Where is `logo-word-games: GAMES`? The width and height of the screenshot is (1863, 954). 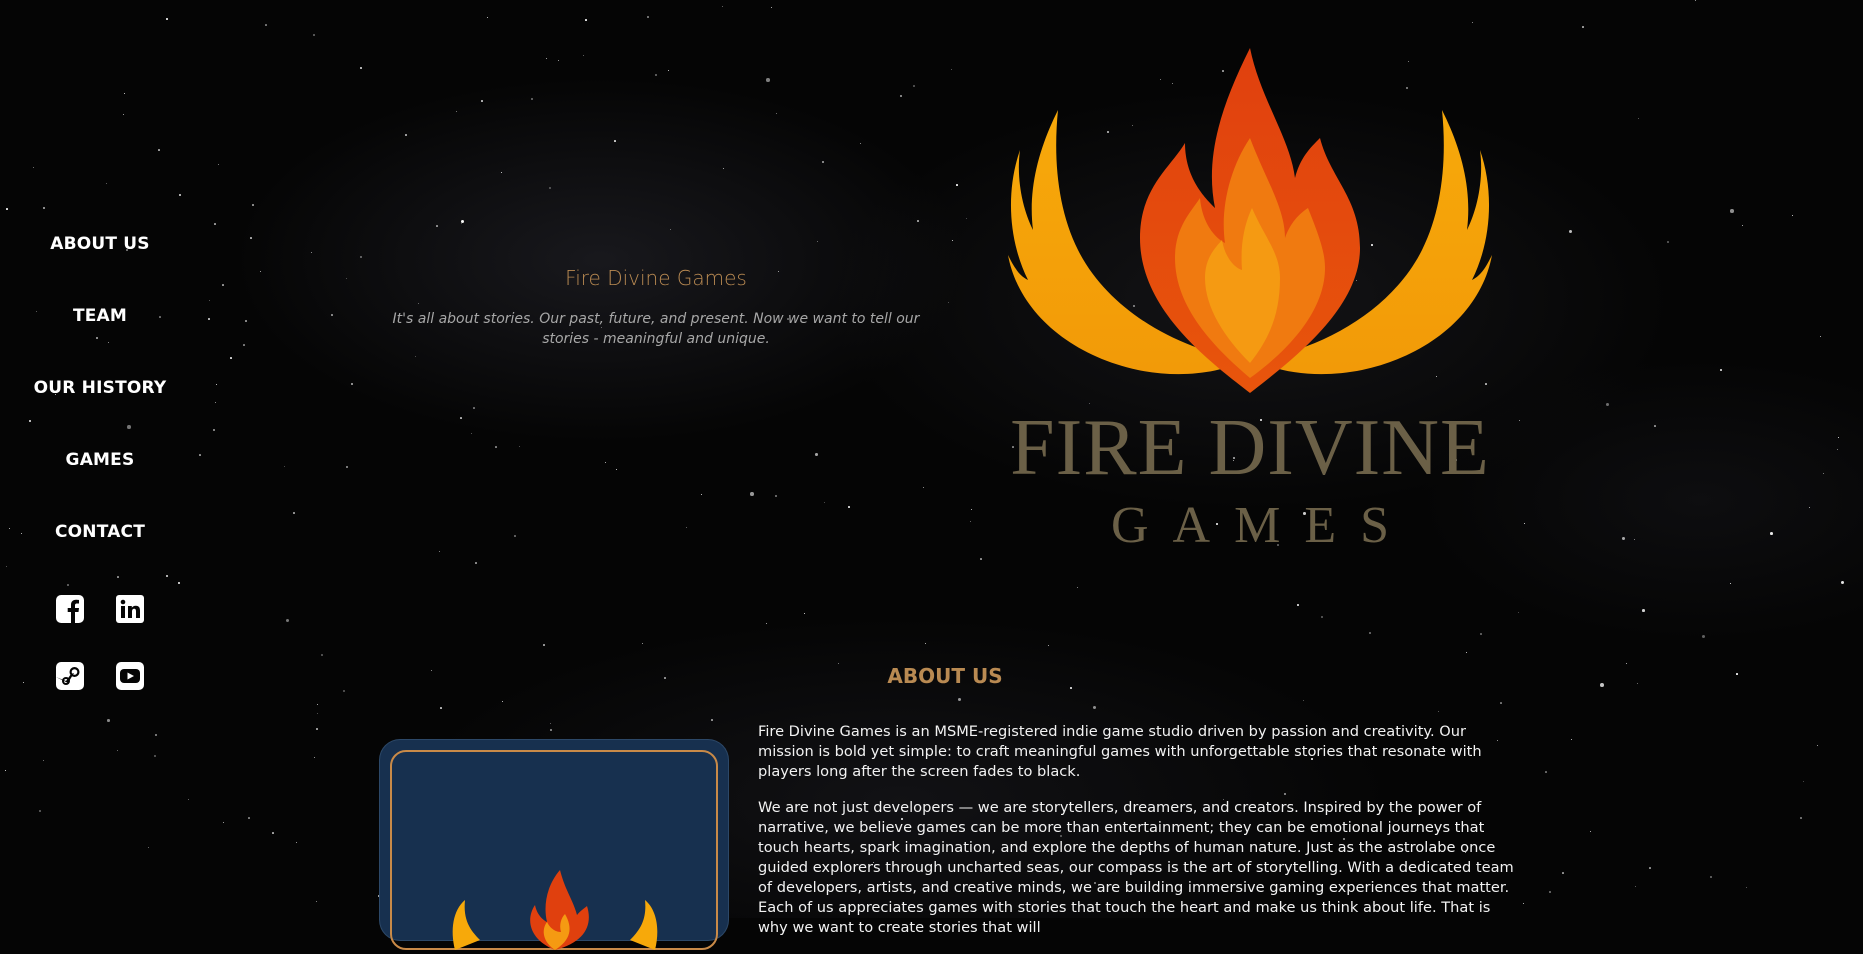 logo-word-games: GAMES is located at coordinates (1262, 525).